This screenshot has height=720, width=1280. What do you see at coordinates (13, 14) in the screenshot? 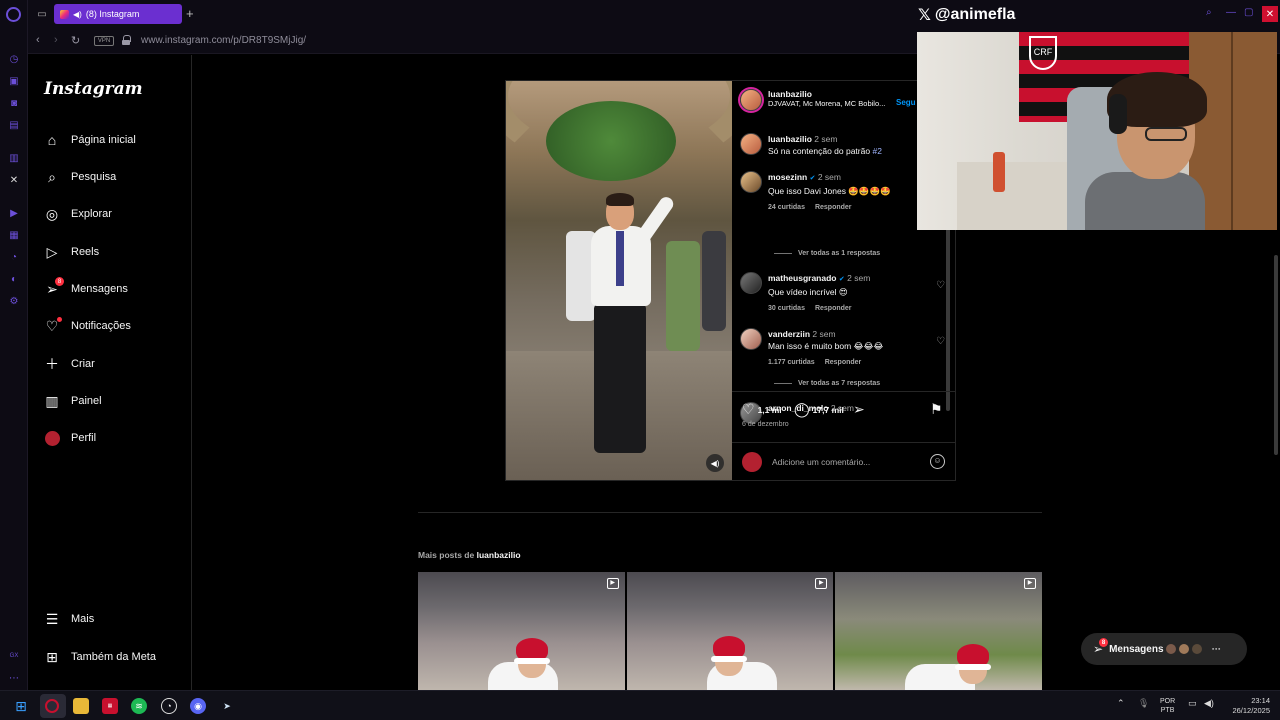
I see `opera-gx-logo-icon` at bounding box center [13, 14].